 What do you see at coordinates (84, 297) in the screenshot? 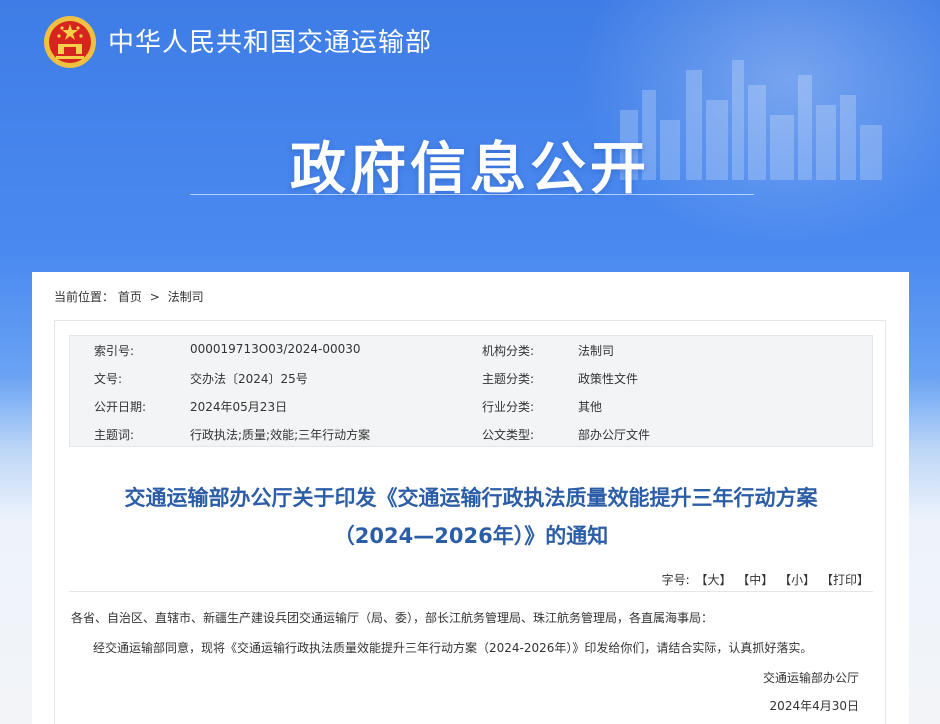
I see `breadcrumb-label: 当前位置：` at bounding box center [84, 297].